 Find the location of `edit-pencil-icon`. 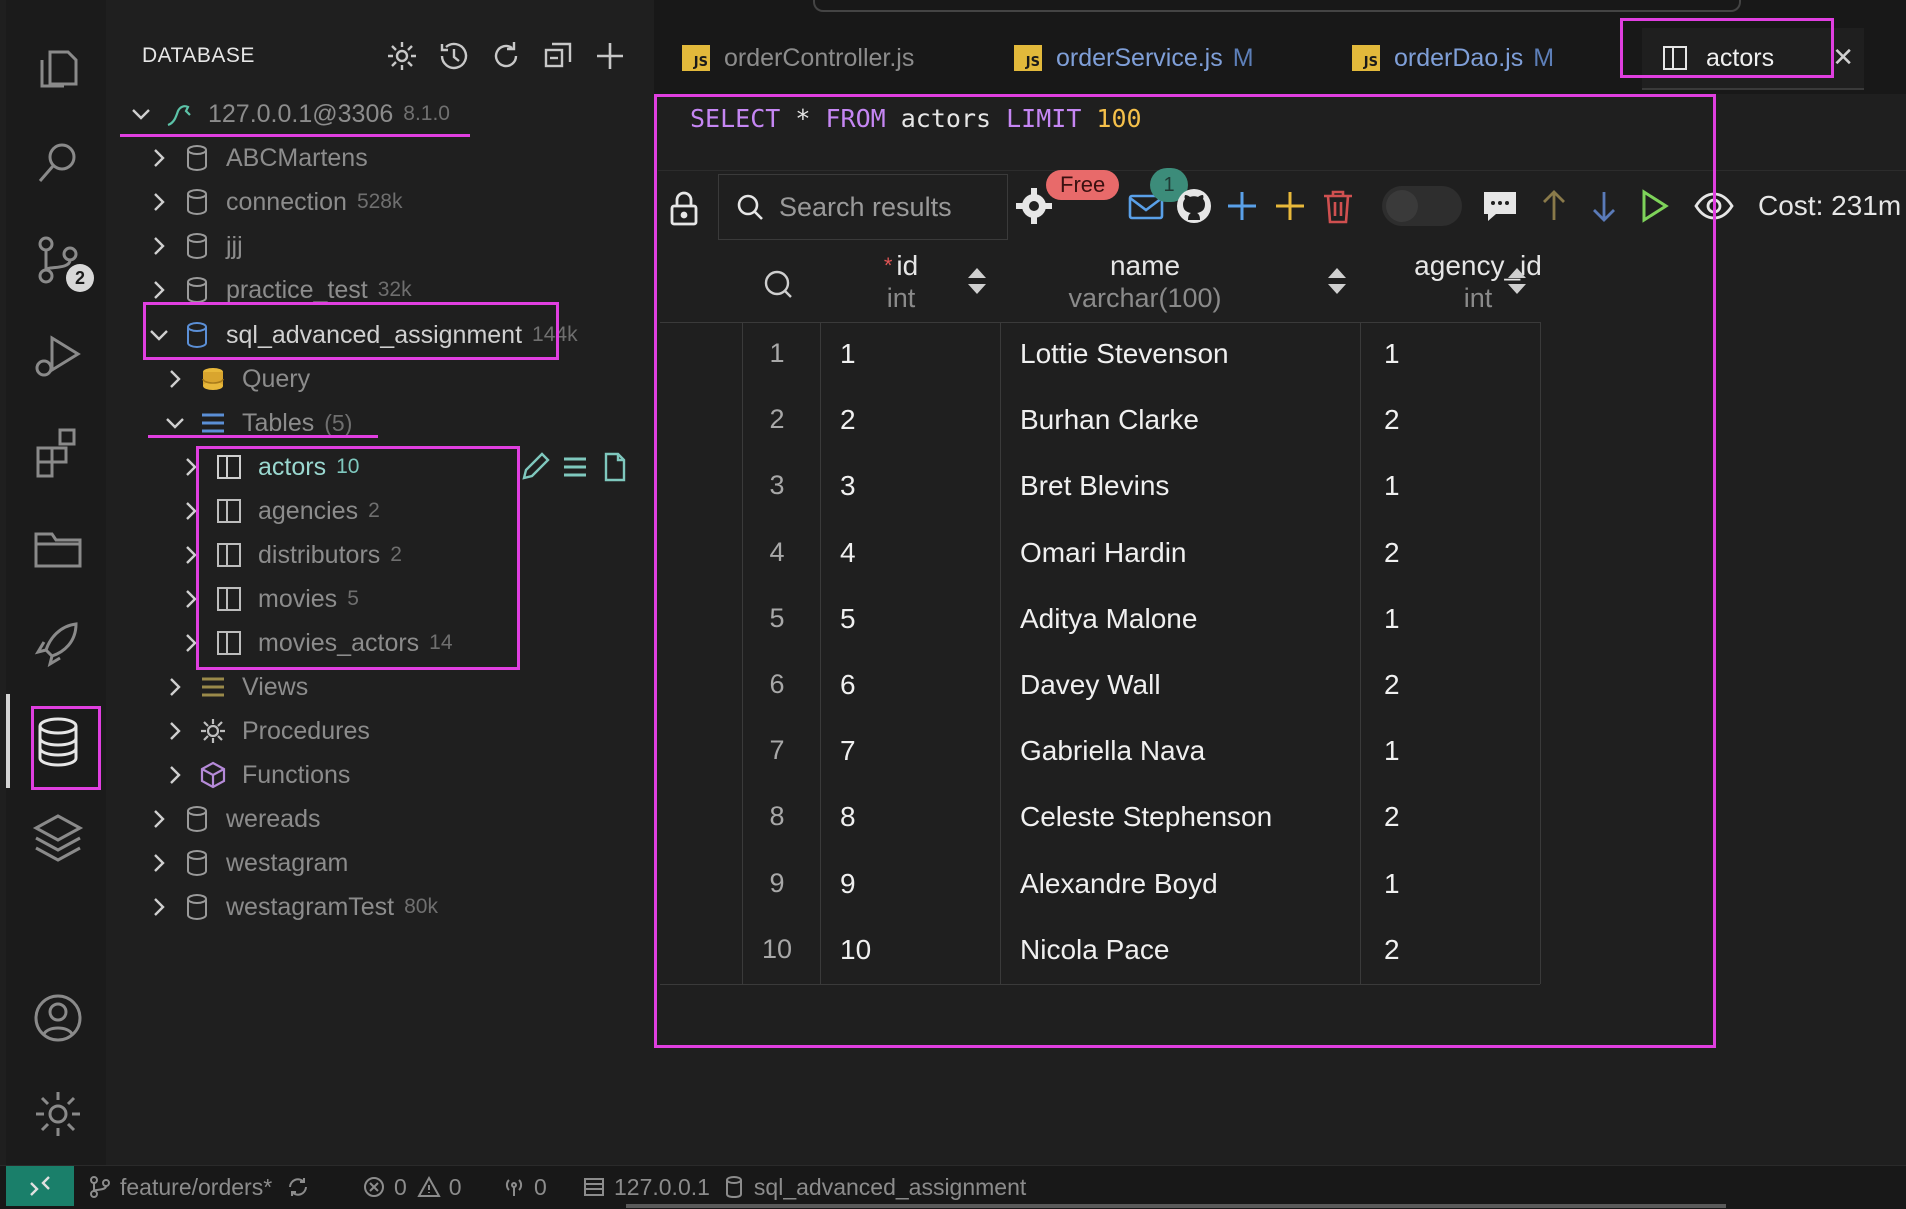

edit-pencil-icon is located at coordinates (535, 467).